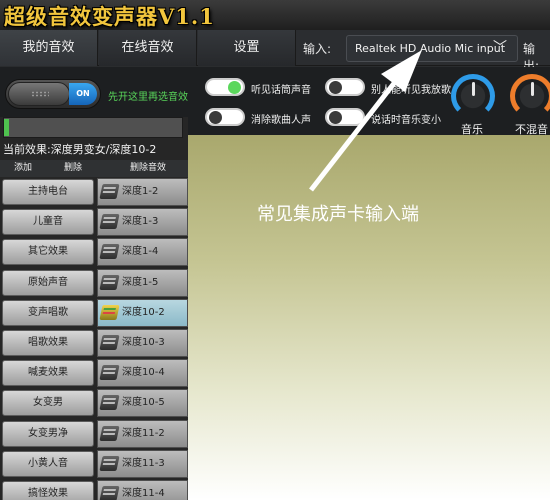 This screenshot has height=500, width=550. I want to click on chevron-down-icon: ﹀, so click(500, 48).